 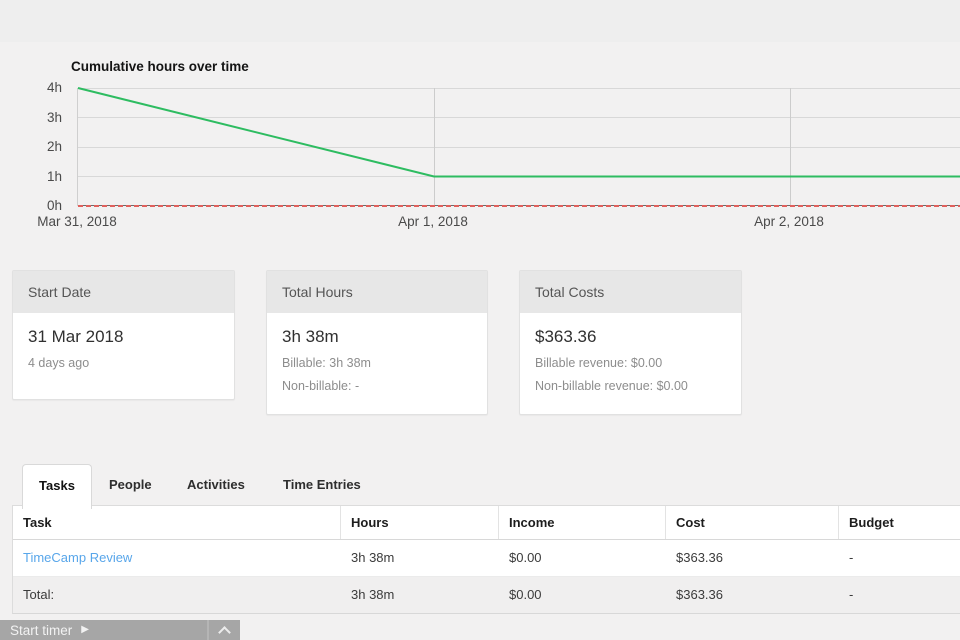 What do you see at coordinates (77, 221) in the screenshot?
I see `x-tick-label: Mar 31, 2018` at bounding box center [77, 221].